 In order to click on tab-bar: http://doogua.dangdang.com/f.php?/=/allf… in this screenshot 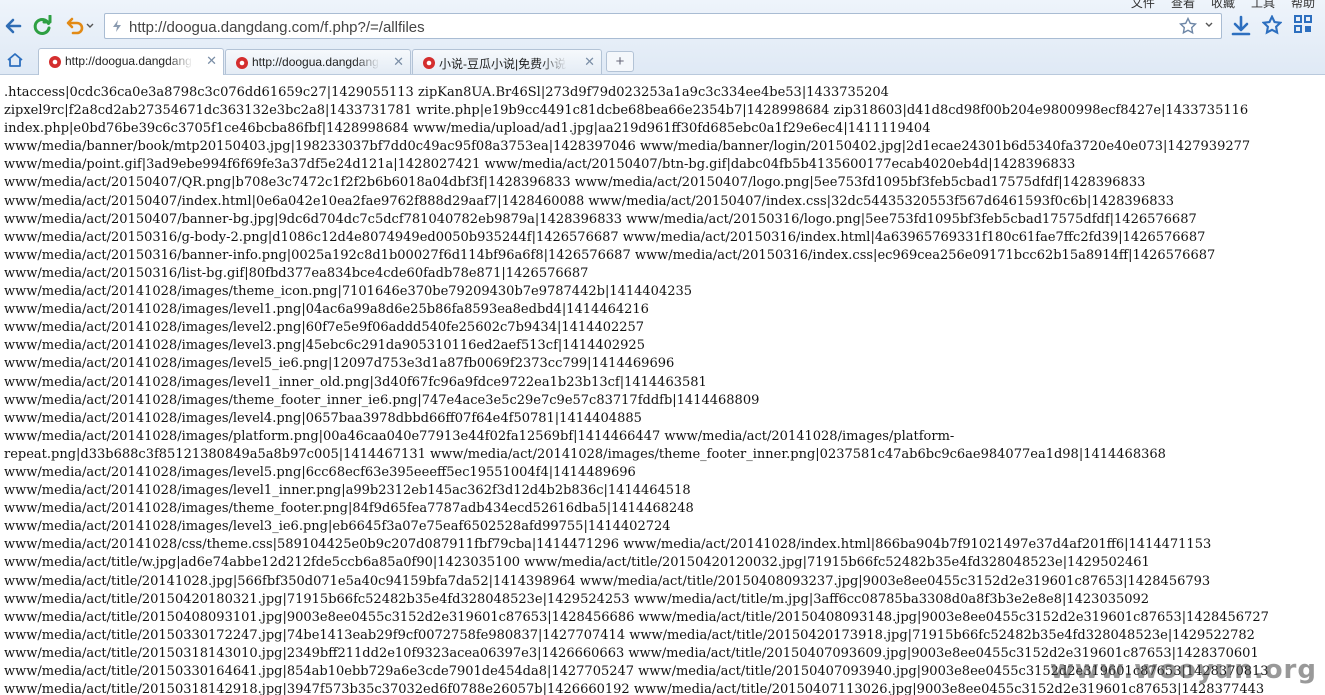, I will do `click(662, 60)`.